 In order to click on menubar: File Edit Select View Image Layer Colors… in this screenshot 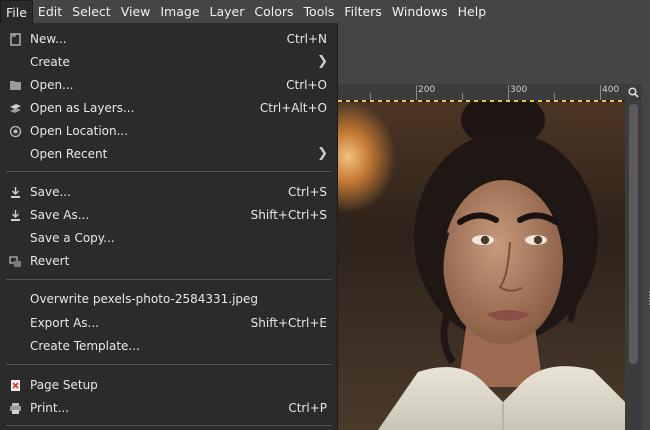, I will do `click(325, 11)`.